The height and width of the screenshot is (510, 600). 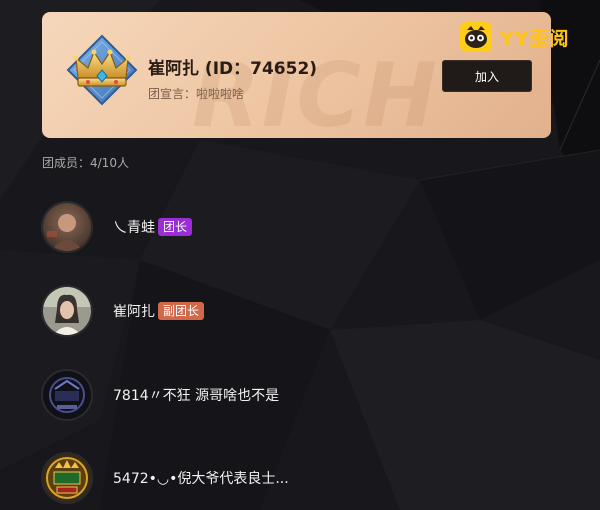 What do you see at coordinates (196, 396) in the screenshot?
I see `member-name: 7814〃不狂 源哥啥也不是` at bounding box center [196, 396].